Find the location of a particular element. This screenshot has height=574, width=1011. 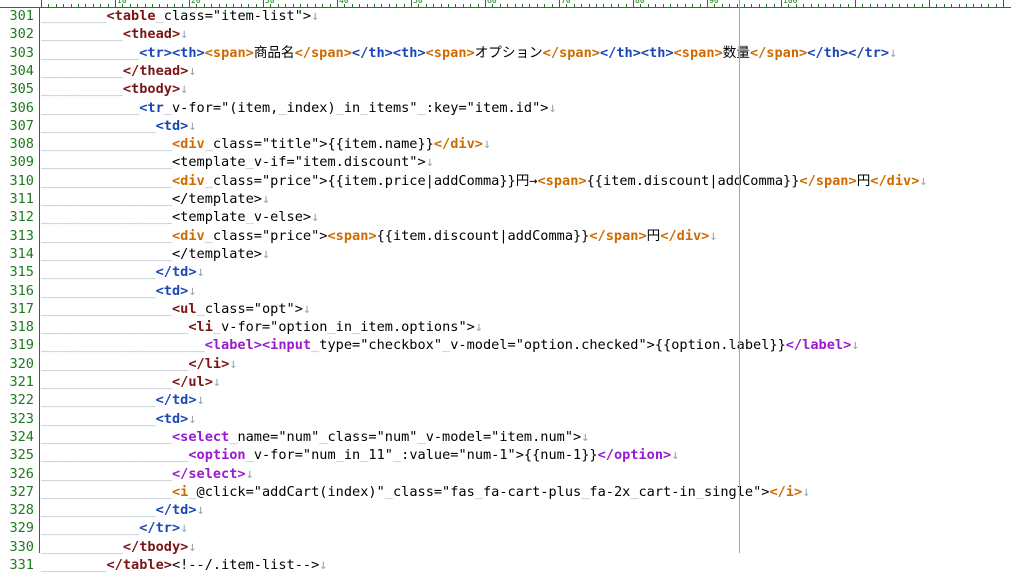

code-line: ________________<template_v-else>↓ is located at coordinates (180, 217).